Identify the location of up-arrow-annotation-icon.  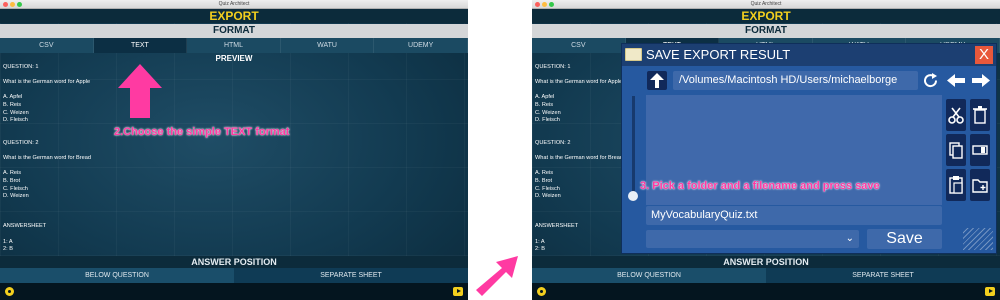
(140, 91).